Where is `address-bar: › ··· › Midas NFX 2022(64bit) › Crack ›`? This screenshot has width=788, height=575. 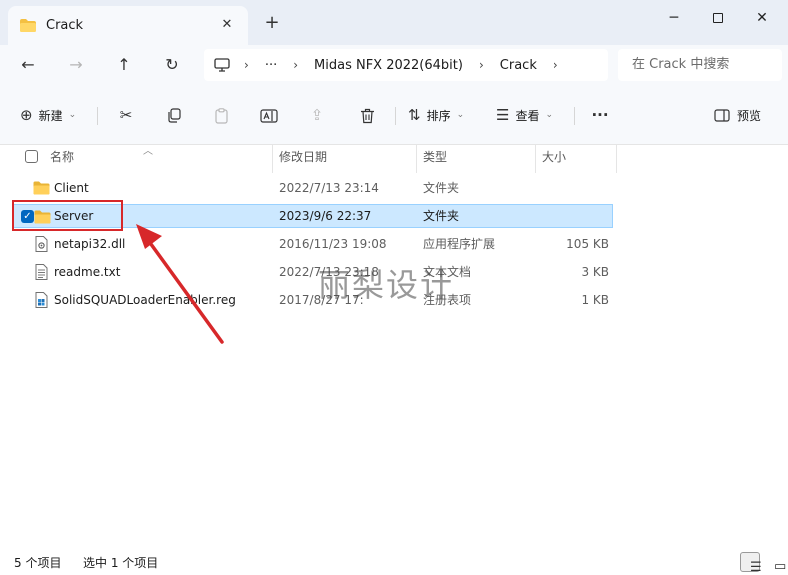
address-bar: › ··· › Midas NFX 2022(64bit) › Crack › is located at coordinates (406, 65).